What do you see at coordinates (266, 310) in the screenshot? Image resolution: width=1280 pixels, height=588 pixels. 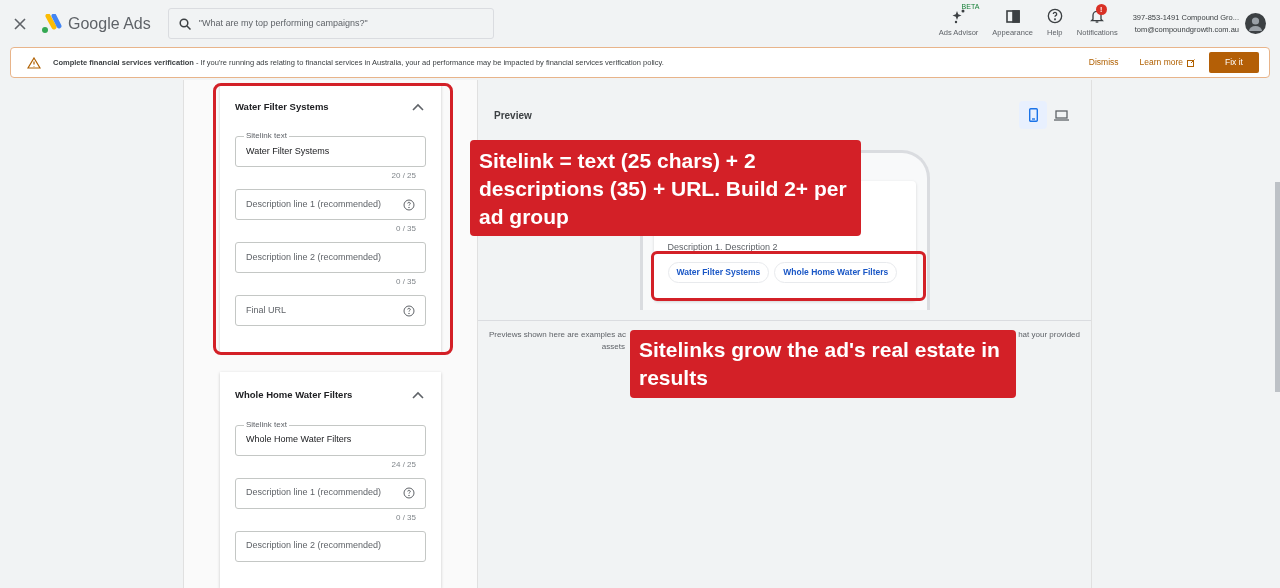 I see `field-placeholder: Final URL` at bounding box center [266, 310].